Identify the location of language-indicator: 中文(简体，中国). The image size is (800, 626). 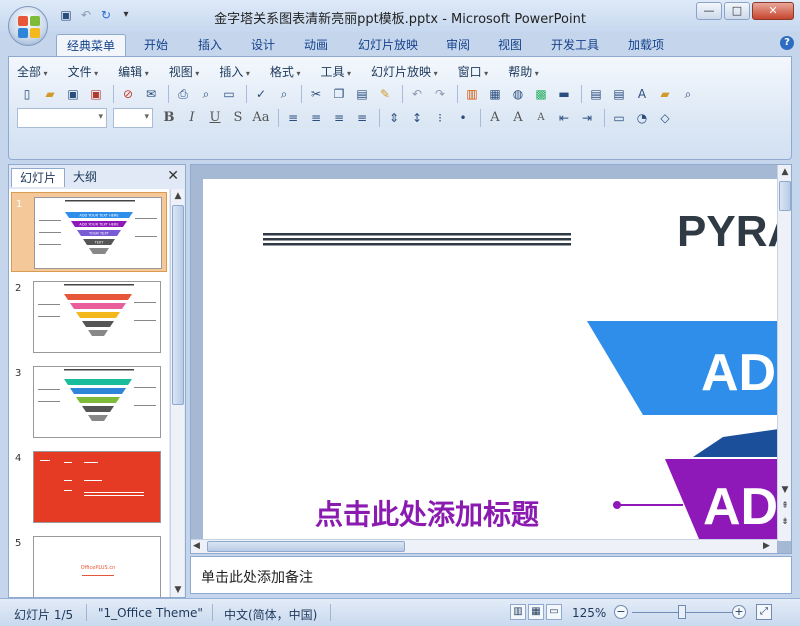
(270, 614).